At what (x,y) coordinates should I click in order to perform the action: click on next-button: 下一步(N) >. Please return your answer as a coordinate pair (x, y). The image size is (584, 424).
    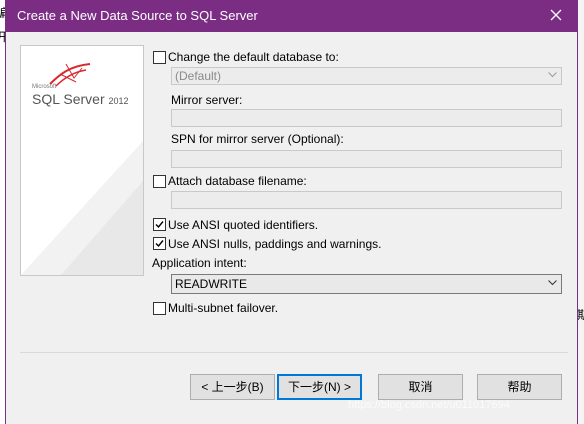
    Looking at the image, I should click on (319, 387).